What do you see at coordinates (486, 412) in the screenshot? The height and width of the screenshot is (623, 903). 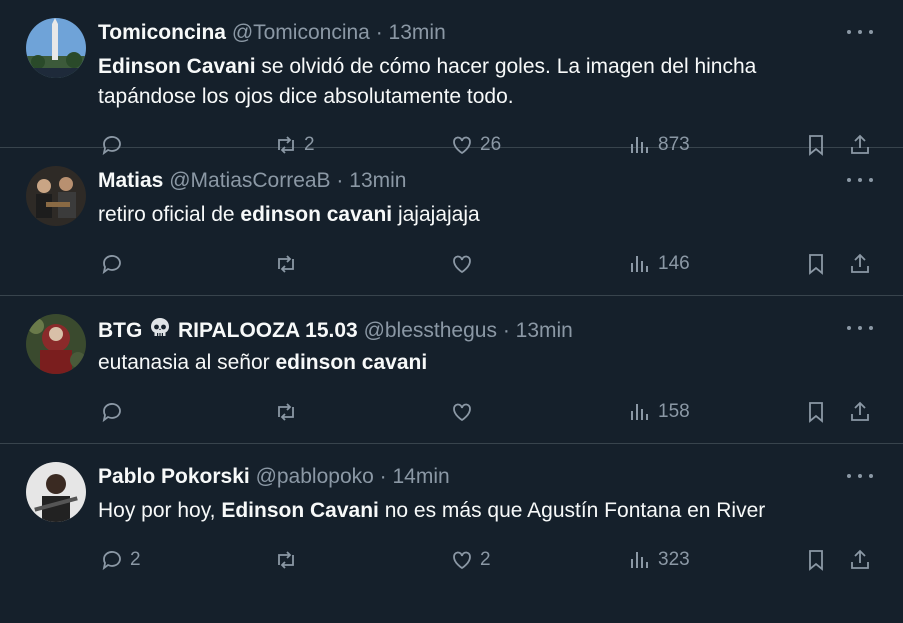 I see `tweet-actions: 158` at bounding box center [486, 412].